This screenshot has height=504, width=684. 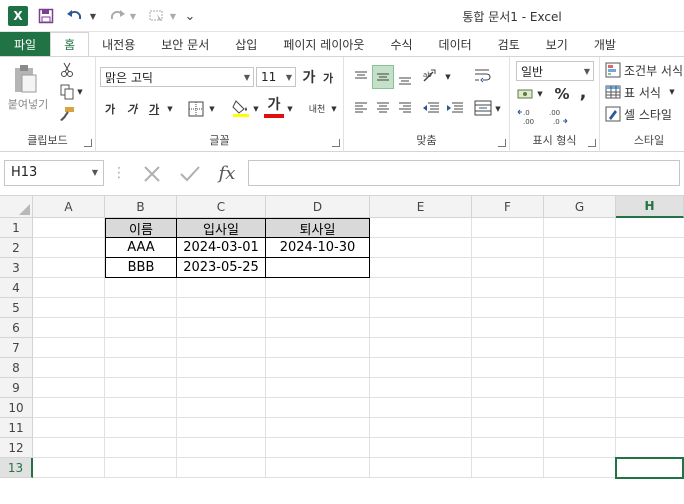 I want to click on column-header-d: D, so click(x=318, y=207).